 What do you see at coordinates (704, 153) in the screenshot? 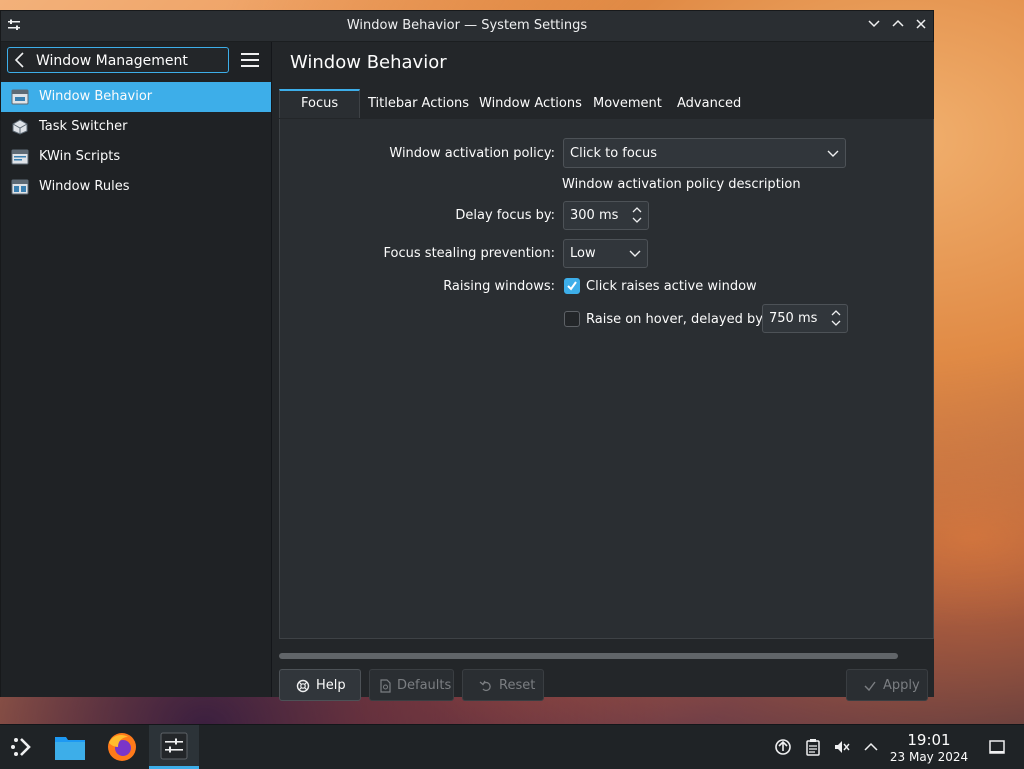
I see `activation-policy-select: Click to focus` at bounding box center [704, 153].